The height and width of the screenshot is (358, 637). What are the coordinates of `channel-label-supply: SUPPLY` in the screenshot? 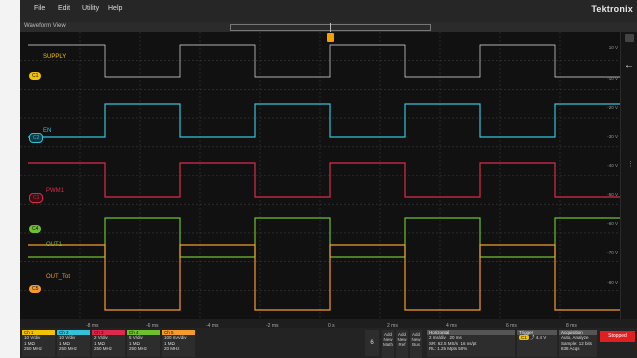 It's located at (55, 57).